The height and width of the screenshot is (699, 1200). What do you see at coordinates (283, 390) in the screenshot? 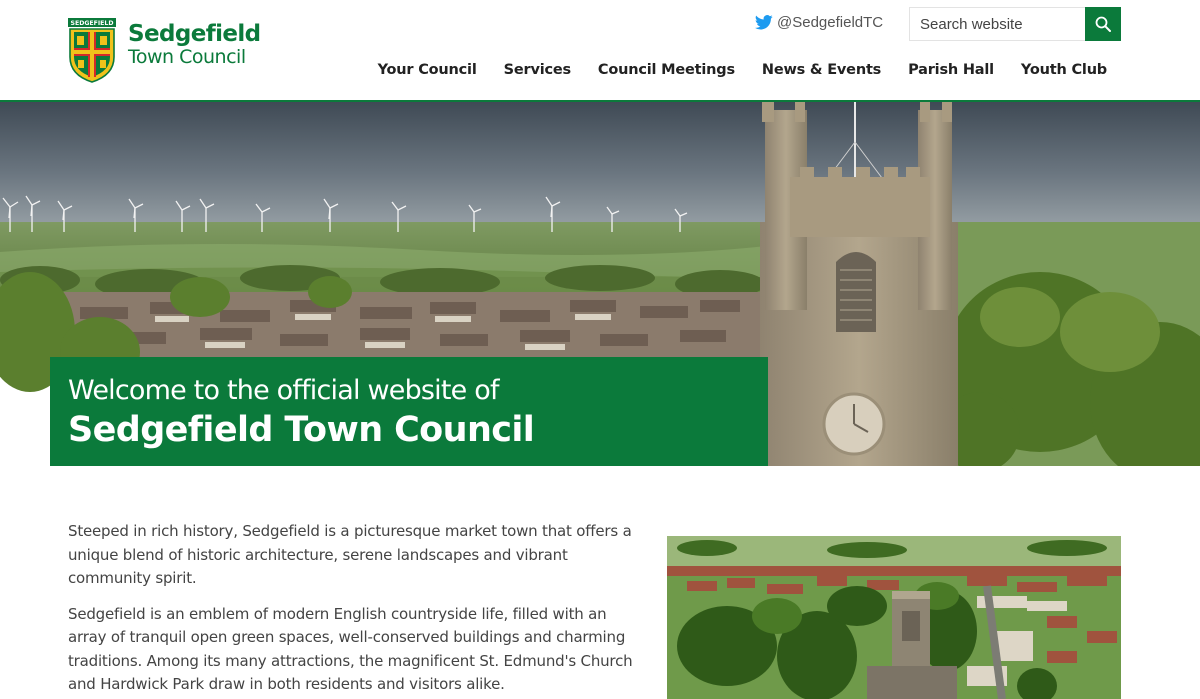
I see `welcome-intro-text: Welcome to the official website of` at bounding box center [283, 390].